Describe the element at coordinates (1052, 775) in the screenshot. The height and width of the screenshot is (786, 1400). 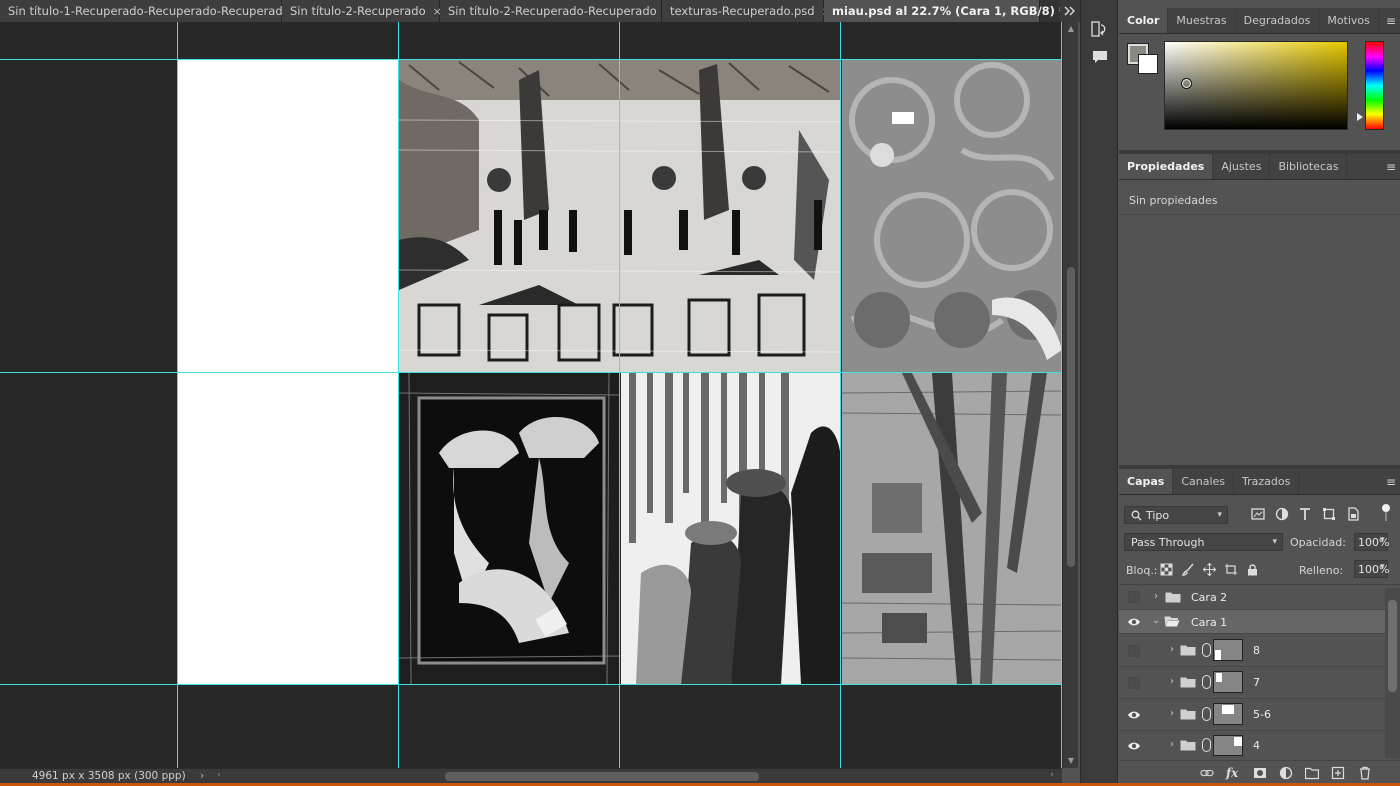
I see `scroll-right-icon: ›` at that location.